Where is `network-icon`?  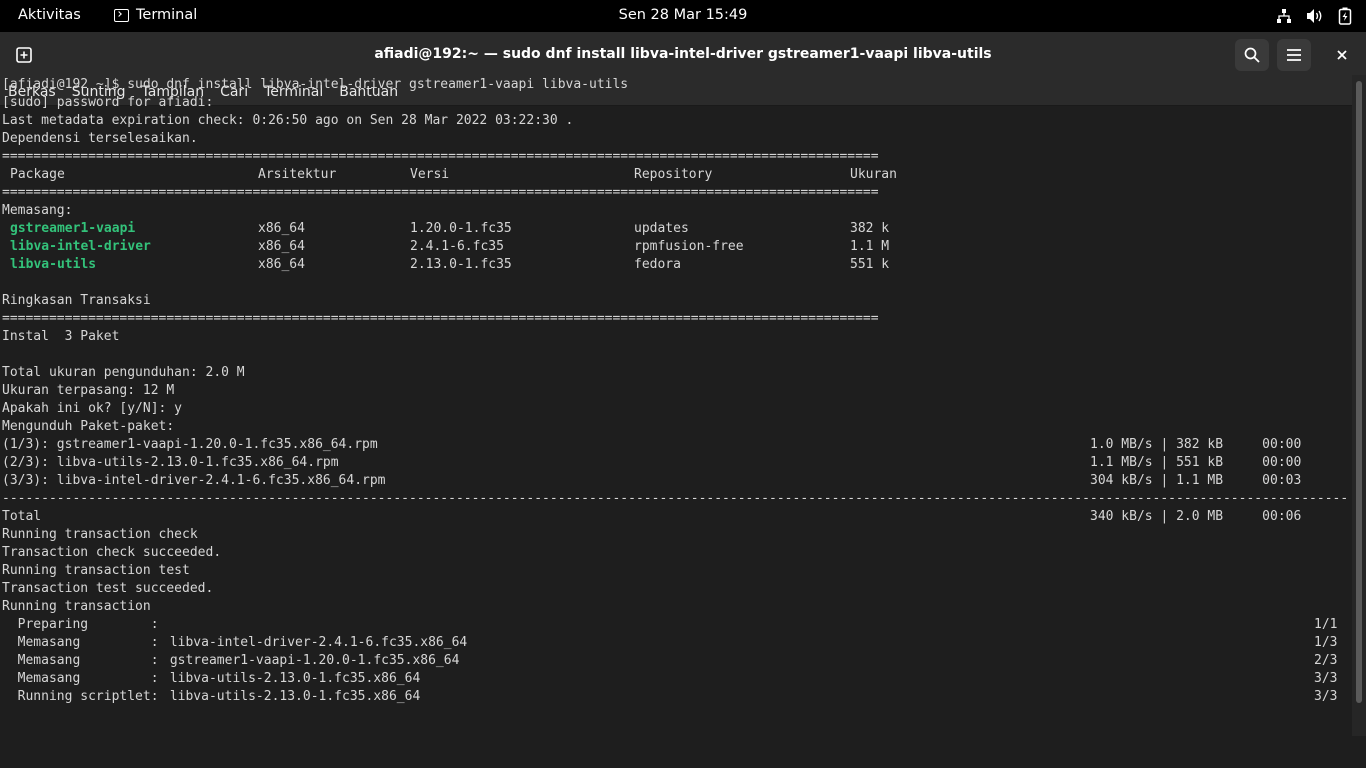
network-icon is located at coordinates (1284, 16).